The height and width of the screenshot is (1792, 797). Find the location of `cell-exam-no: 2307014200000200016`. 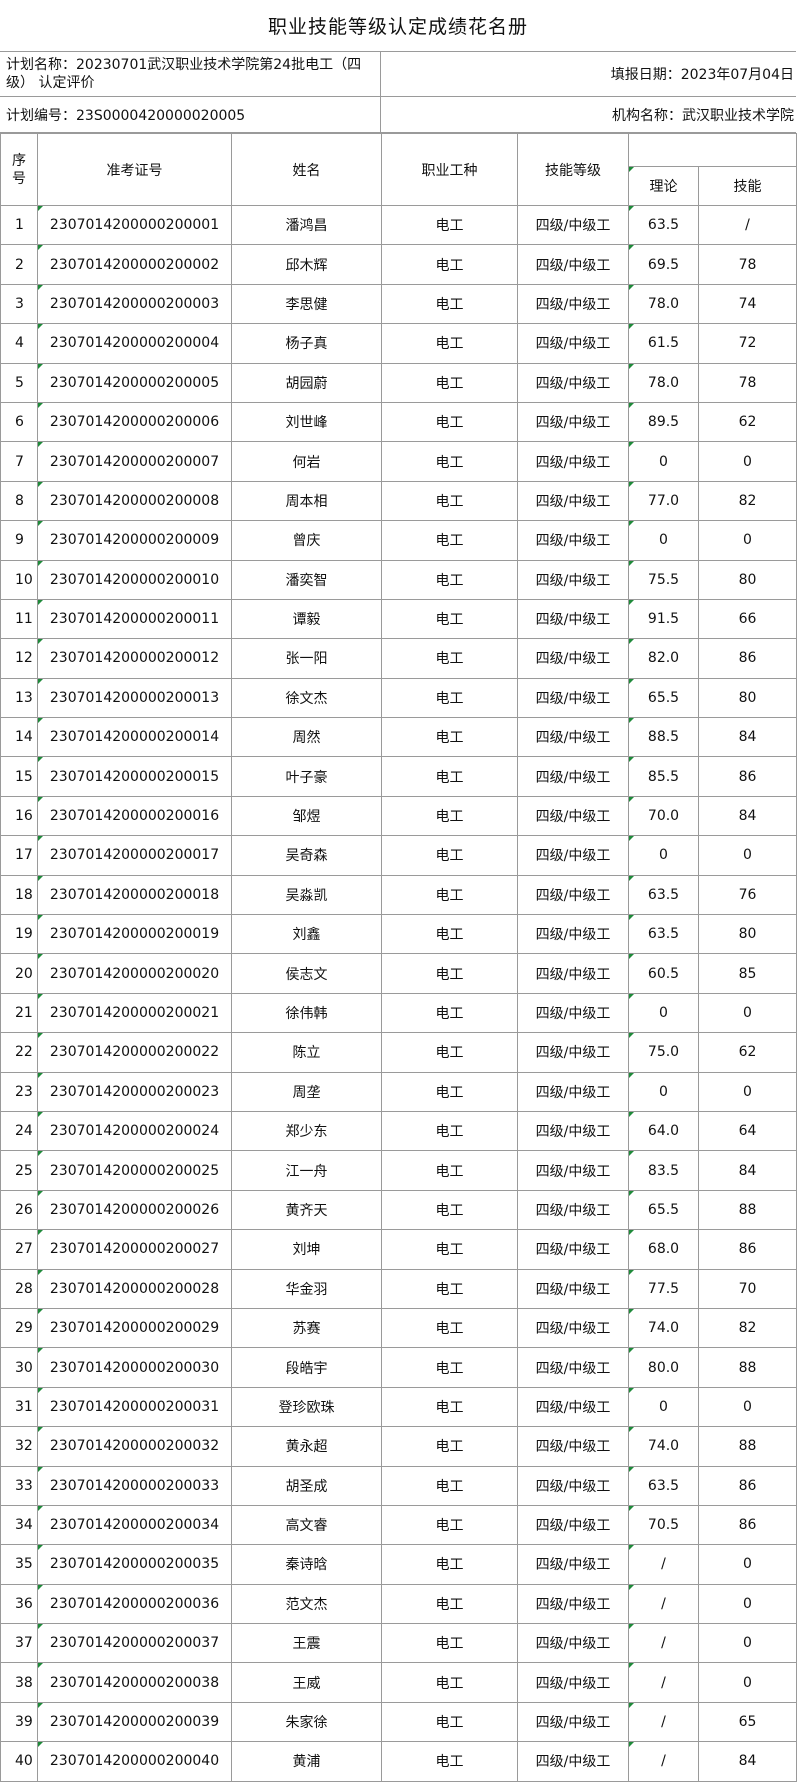

cell-exam-no: 2307014200000200016 is located at coordinates (134, 816).